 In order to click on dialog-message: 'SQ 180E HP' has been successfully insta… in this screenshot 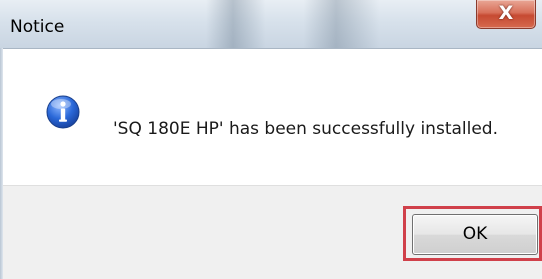, I will do `click(305, 129)`.